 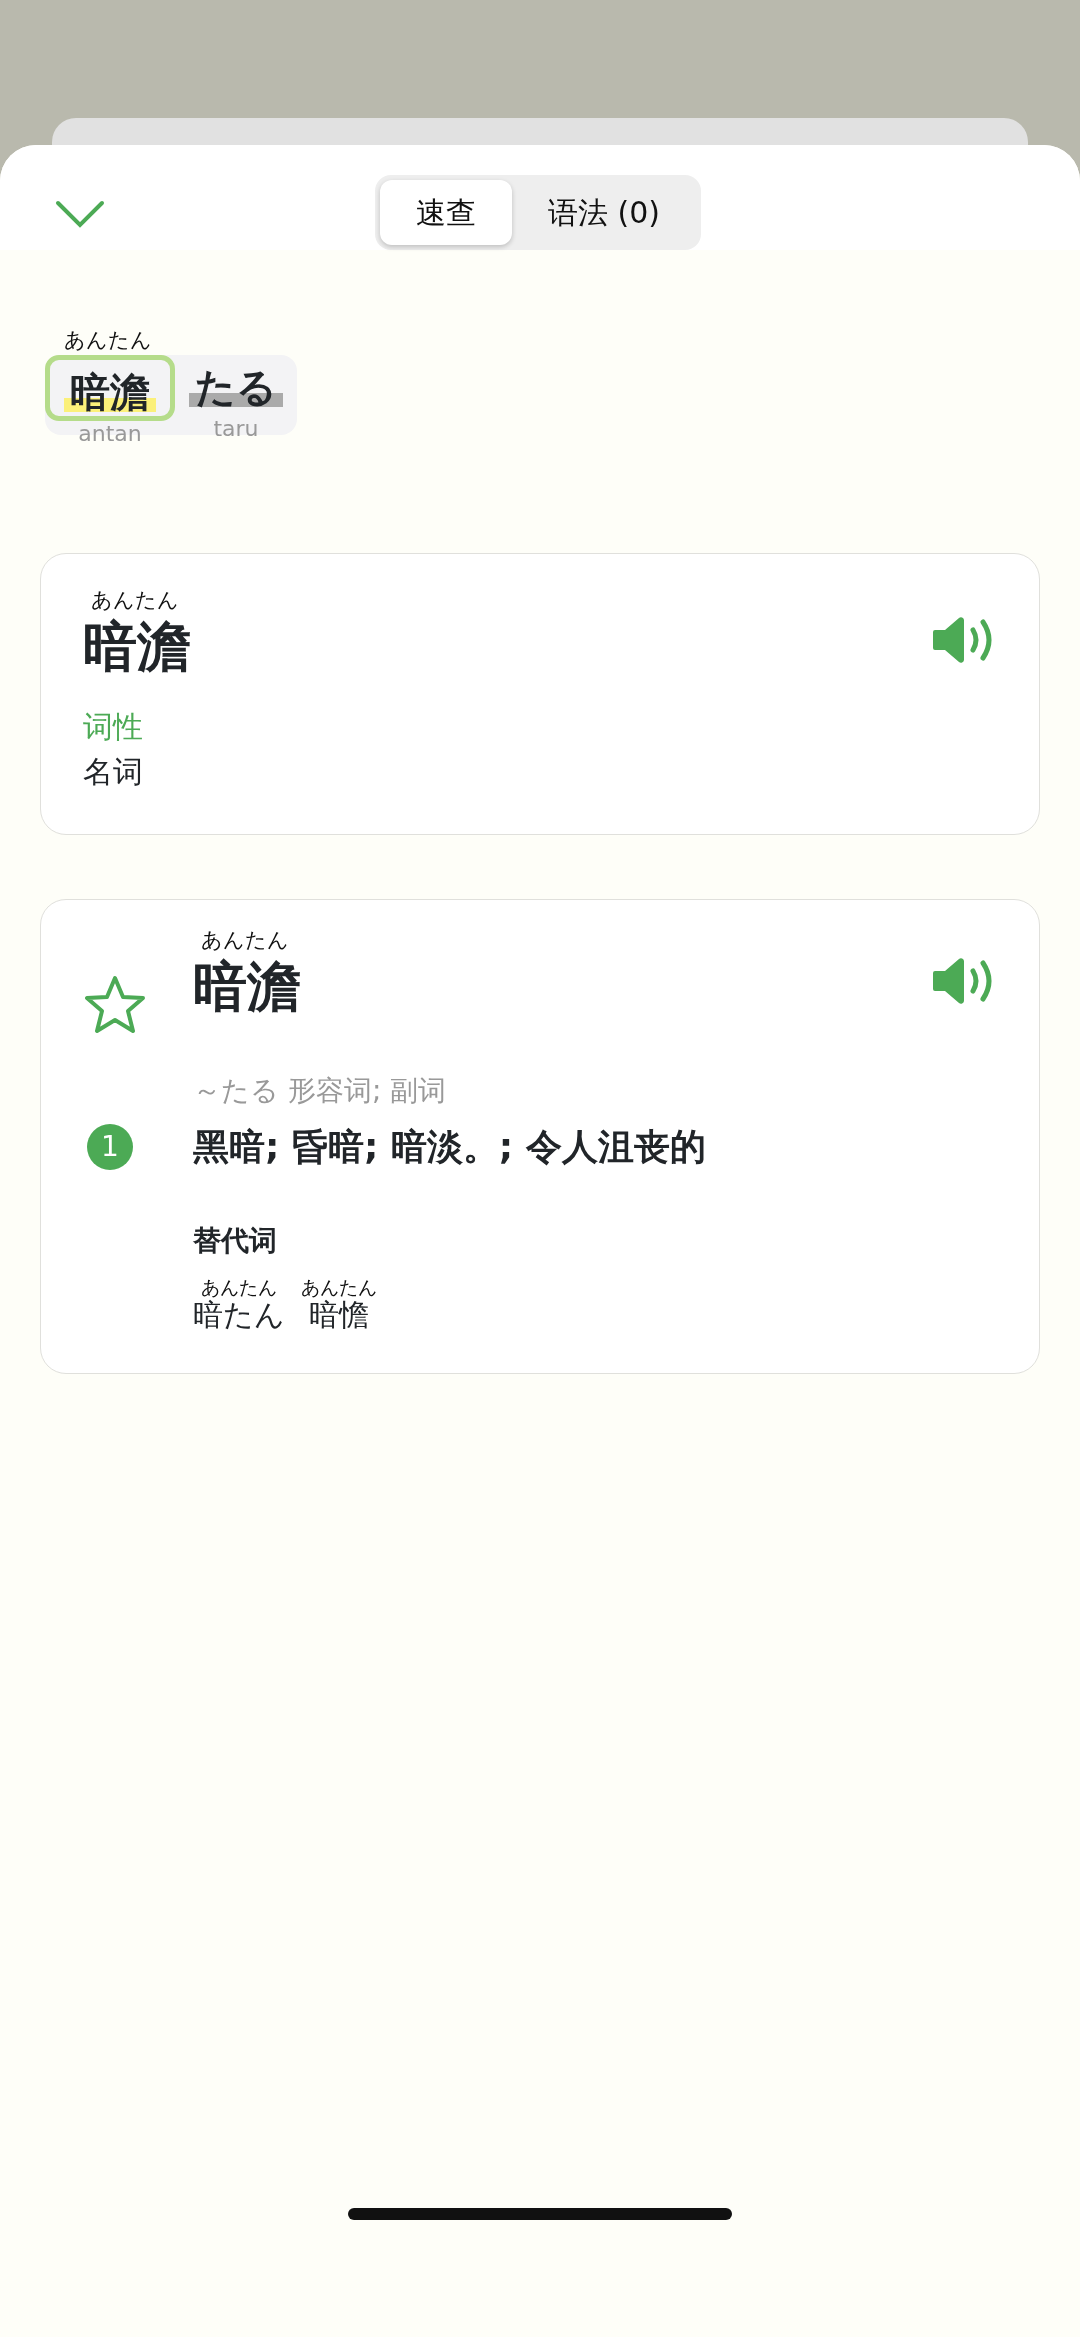 I want to click on tab: 语法 (0), so click(x=604, y=212).